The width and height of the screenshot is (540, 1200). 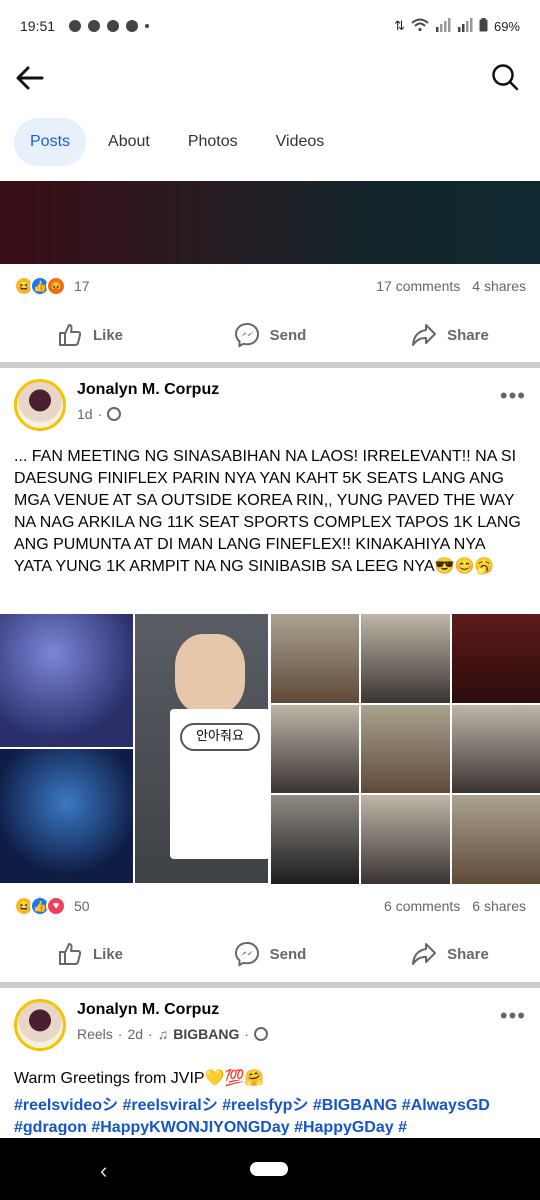 What do you see at coordinates (418, 286) in the screenshot?
I see `comments-count: 17 comments` at bounding box center [418, 286].